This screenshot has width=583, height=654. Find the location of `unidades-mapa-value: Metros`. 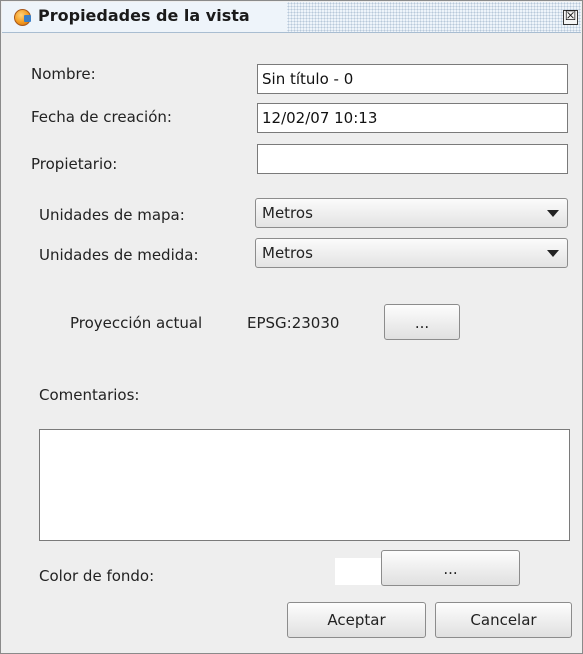

unidades-mapa-value: Metros is located at coordinates (287, 213).